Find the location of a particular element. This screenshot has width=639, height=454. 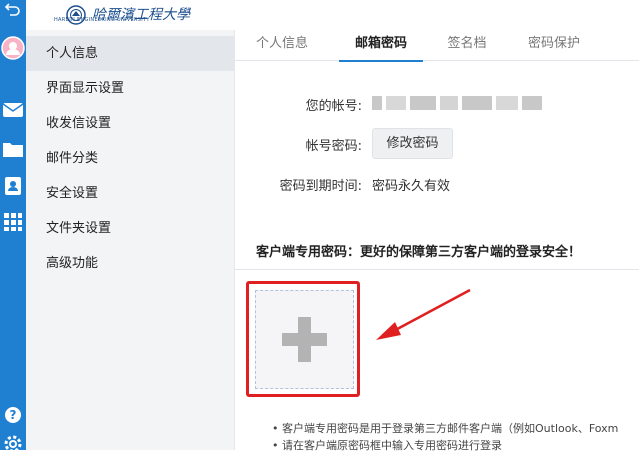

folder-icon is located at coordinates (13, 149).